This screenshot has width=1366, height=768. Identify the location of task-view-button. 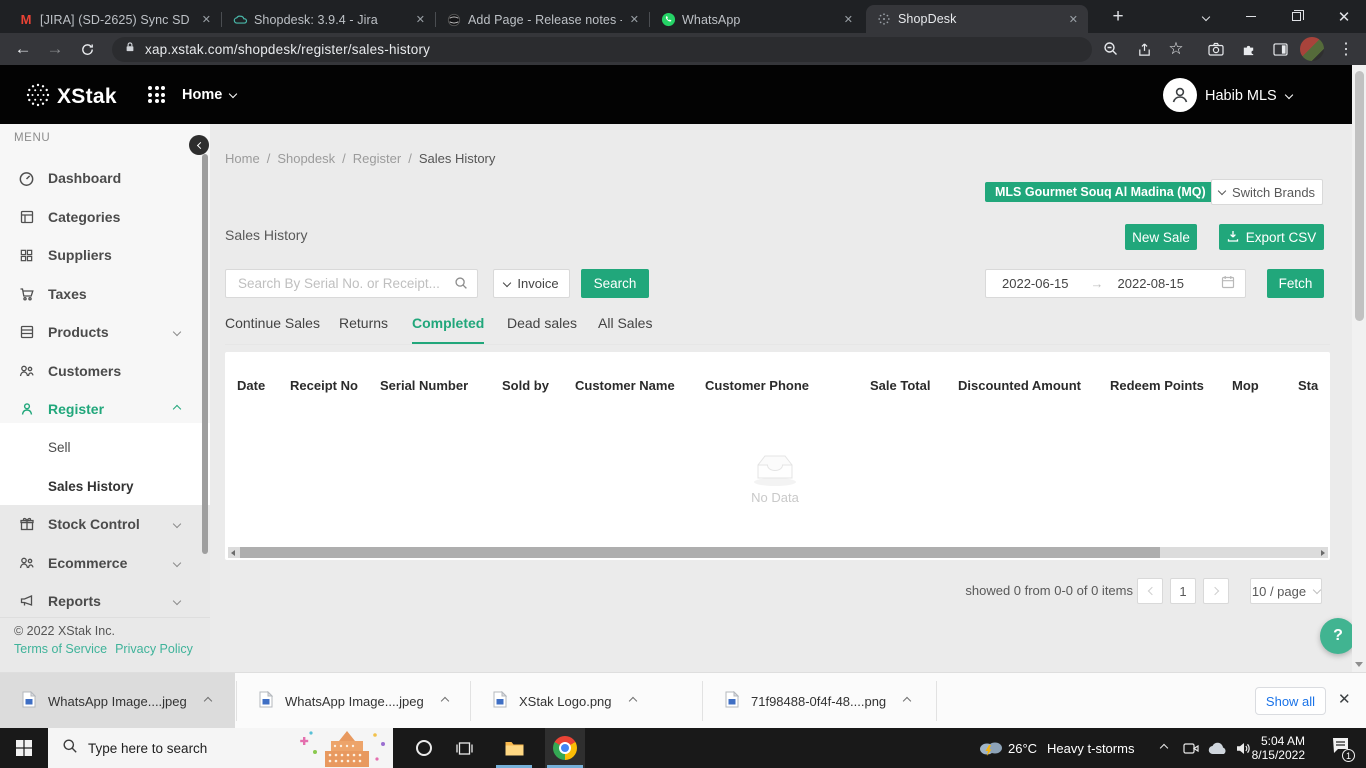
(464, 748).